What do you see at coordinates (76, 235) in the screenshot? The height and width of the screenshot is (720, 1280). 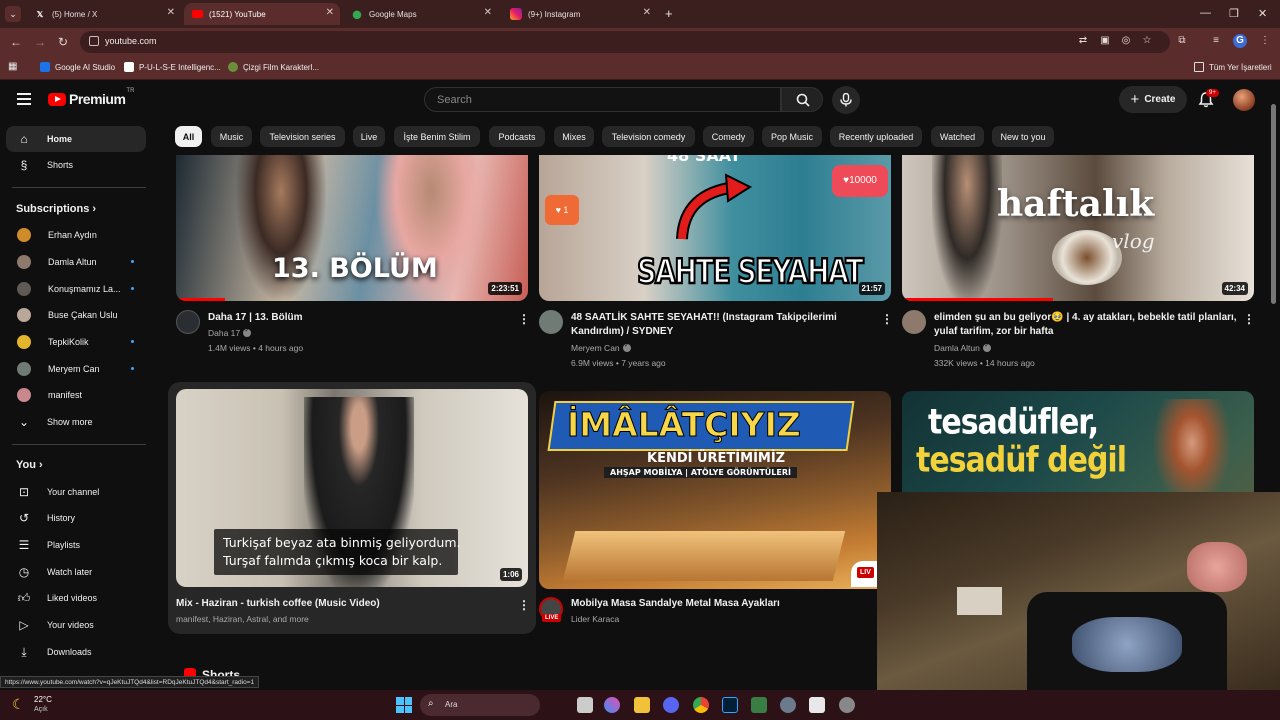 I see `sidebar-sub-erhan-aydin: Erhan Aydın` at bounding box center [76, 235].